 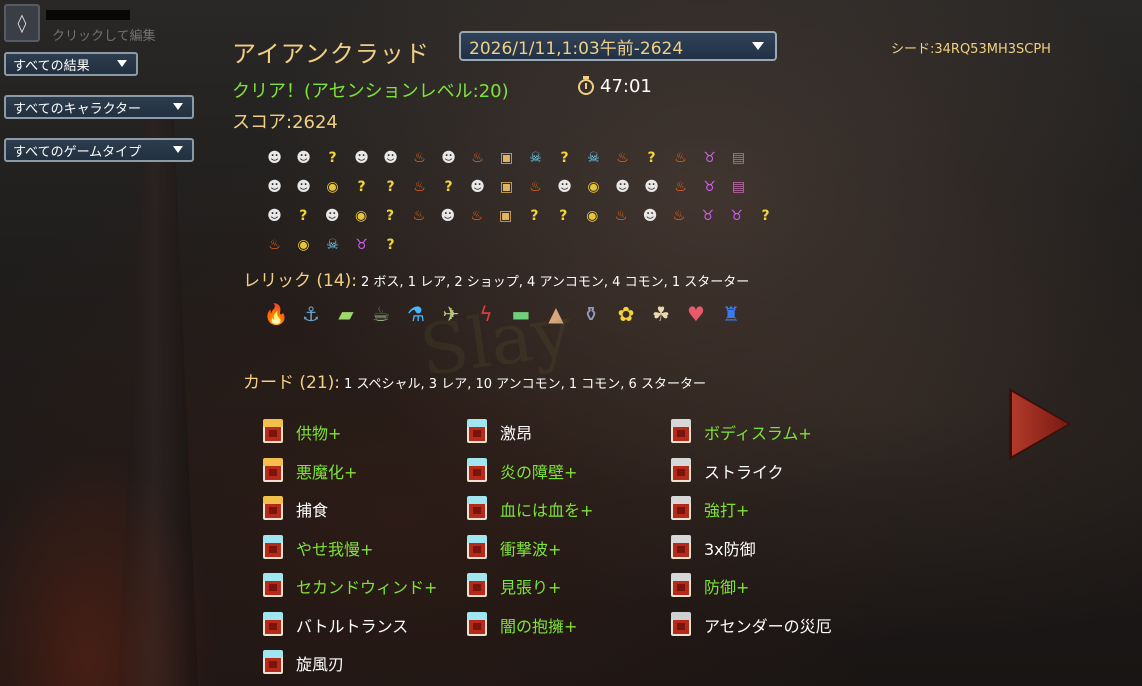 What do you see at coordinates (51, 66) in the screenshot?
I see `filter-results-label: すべての結果` at bounding box center [51, 66].